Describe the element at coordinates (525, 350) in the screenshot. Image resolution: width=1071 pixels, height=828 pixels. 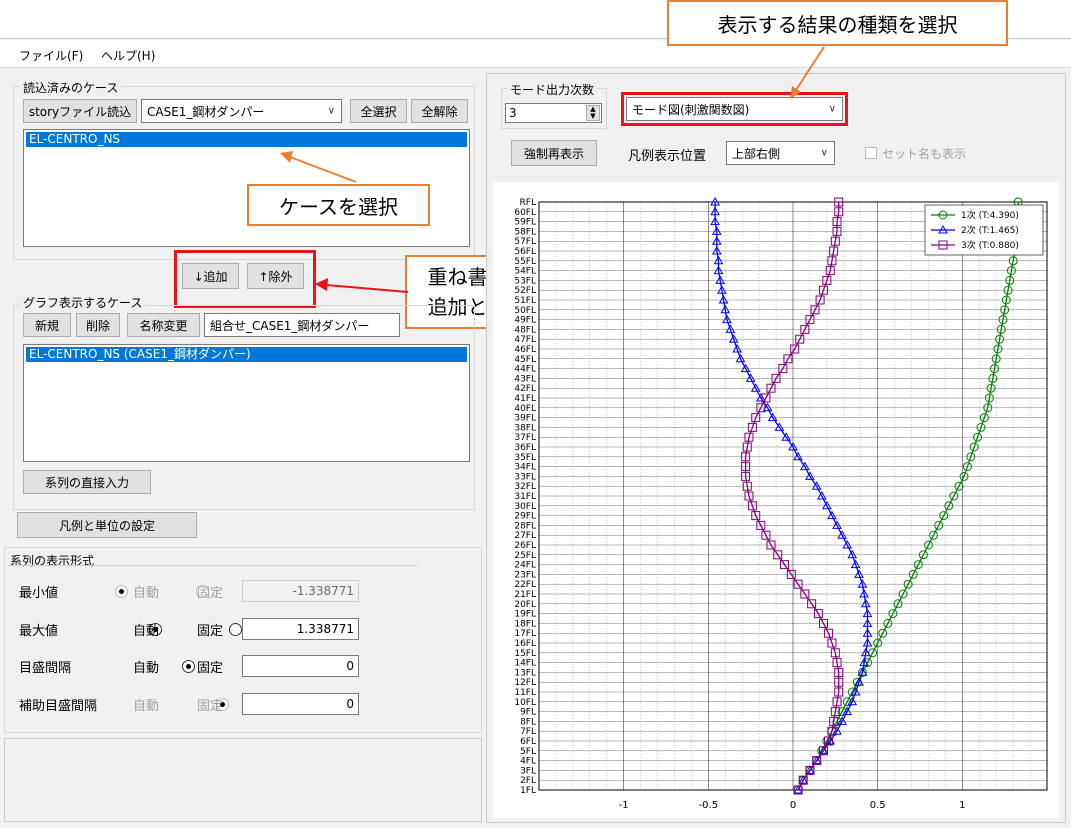
I see `y-tick-label: 46FL` at that location.